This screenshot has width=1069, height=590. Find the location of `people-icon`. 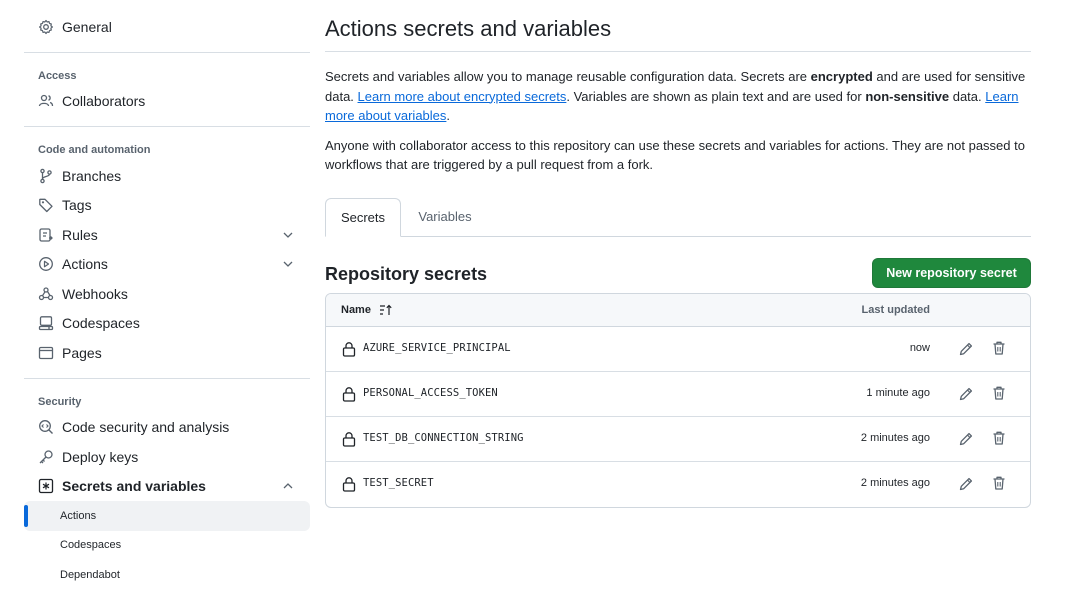

people-icon is located at coordinates (46, 101).